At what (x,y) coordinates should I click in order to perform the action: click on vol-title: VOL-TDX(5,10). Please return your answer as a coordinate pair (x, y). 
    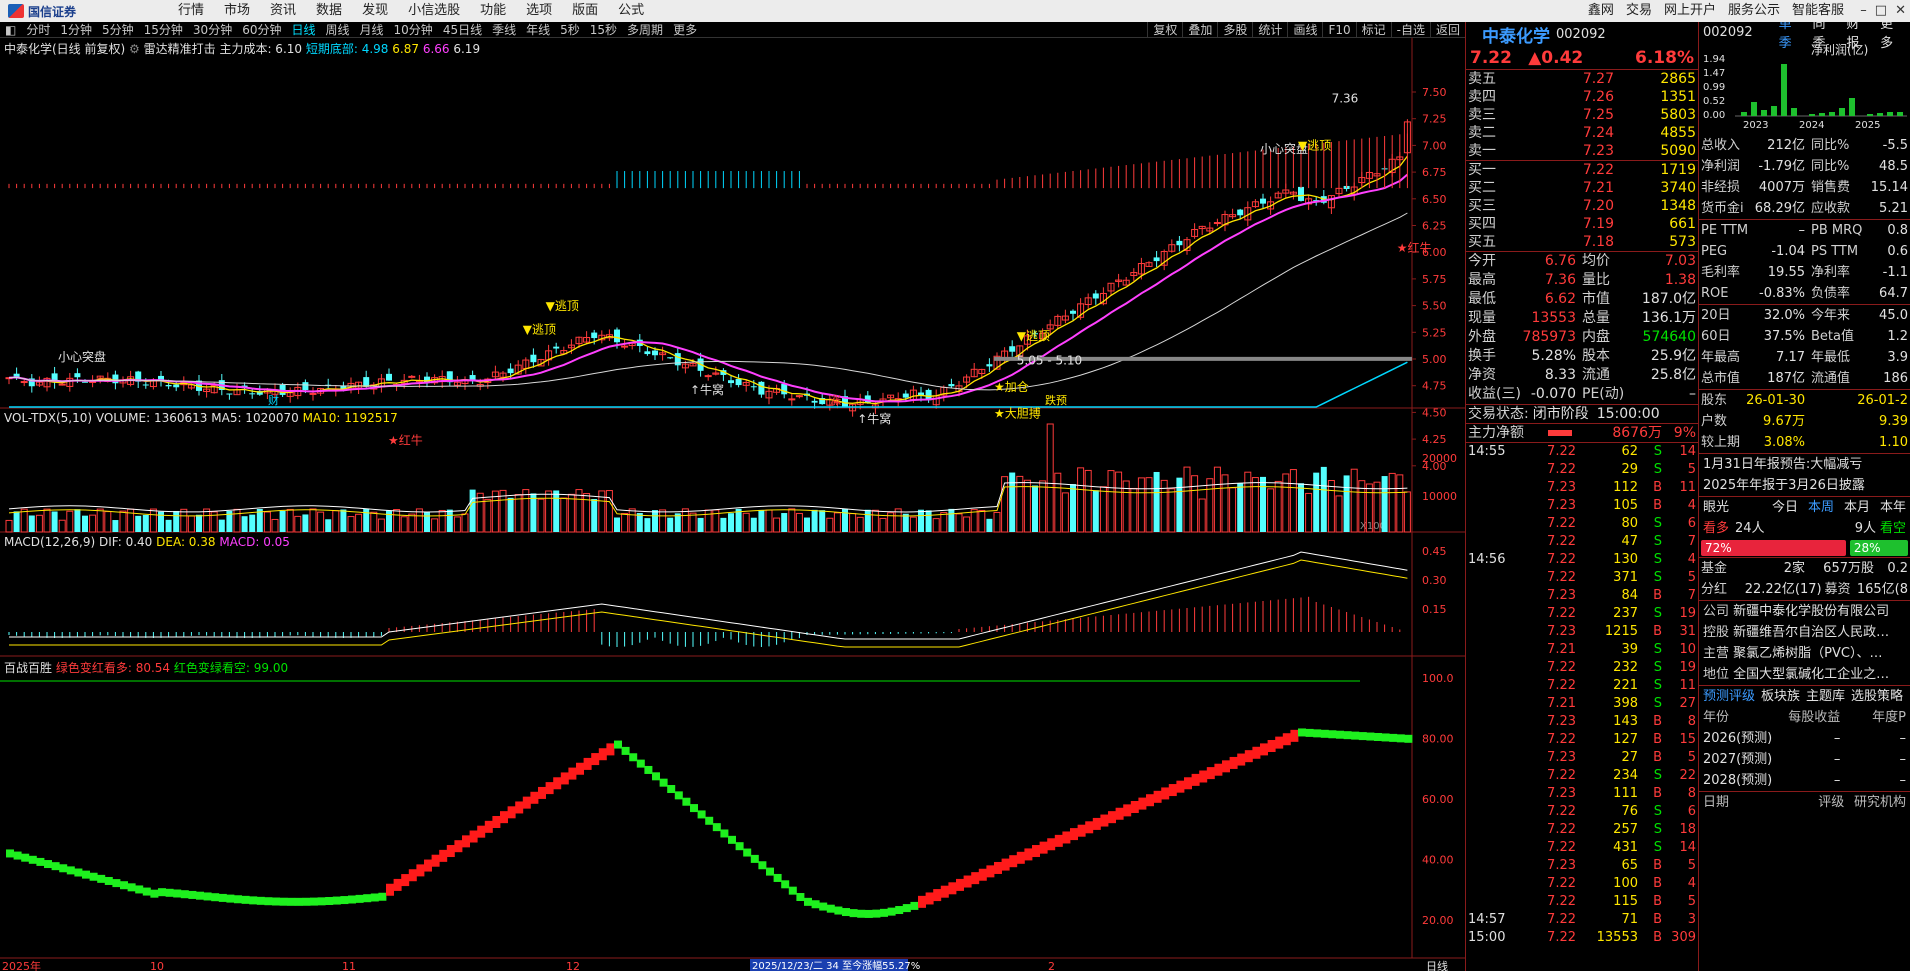
    Looking at the image, I should click on (48, 418).